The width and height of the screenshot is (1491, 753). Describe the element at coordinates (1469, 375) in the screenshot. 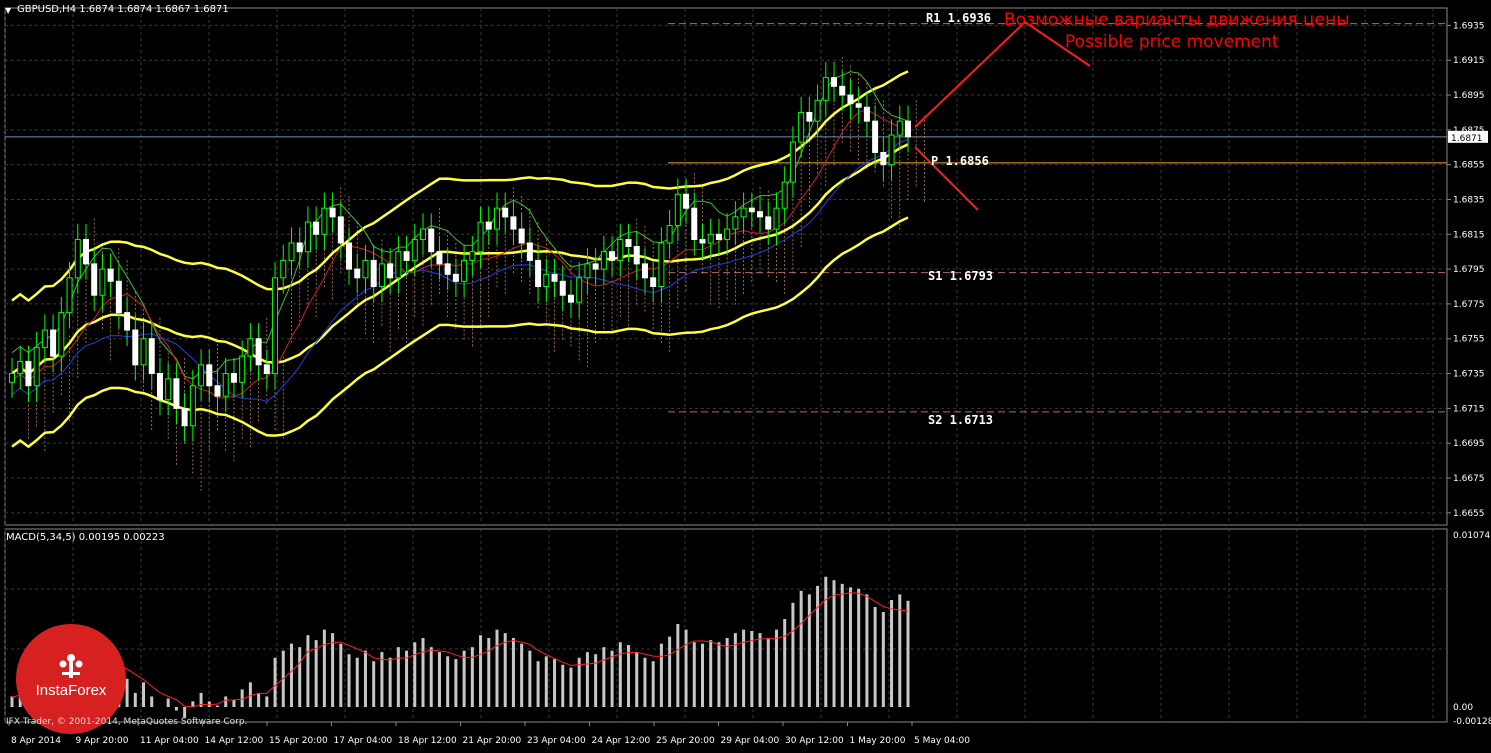

I see `y-tick-label: 1.6735` at that location.